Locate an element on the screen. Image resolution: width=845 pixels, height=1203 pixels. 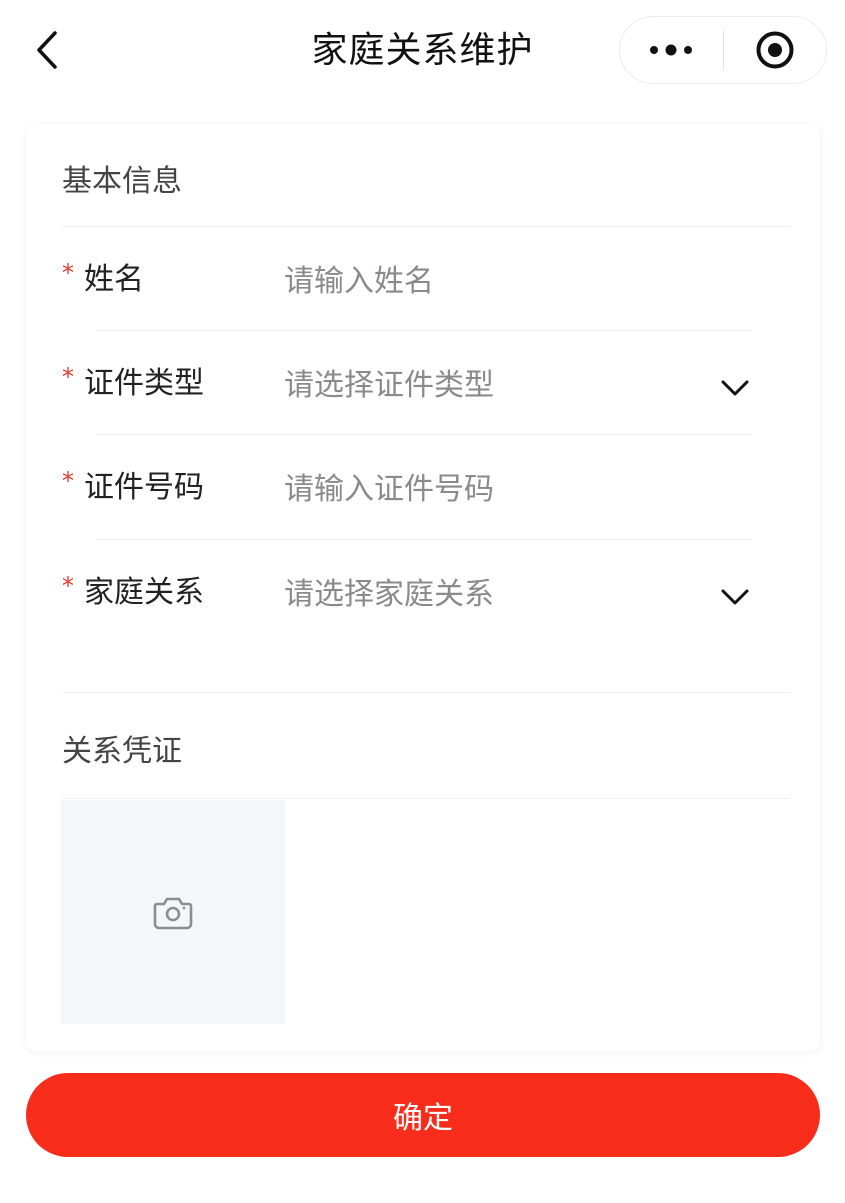
relation-label: 家庭关系 is located at coordinates (144, 592).